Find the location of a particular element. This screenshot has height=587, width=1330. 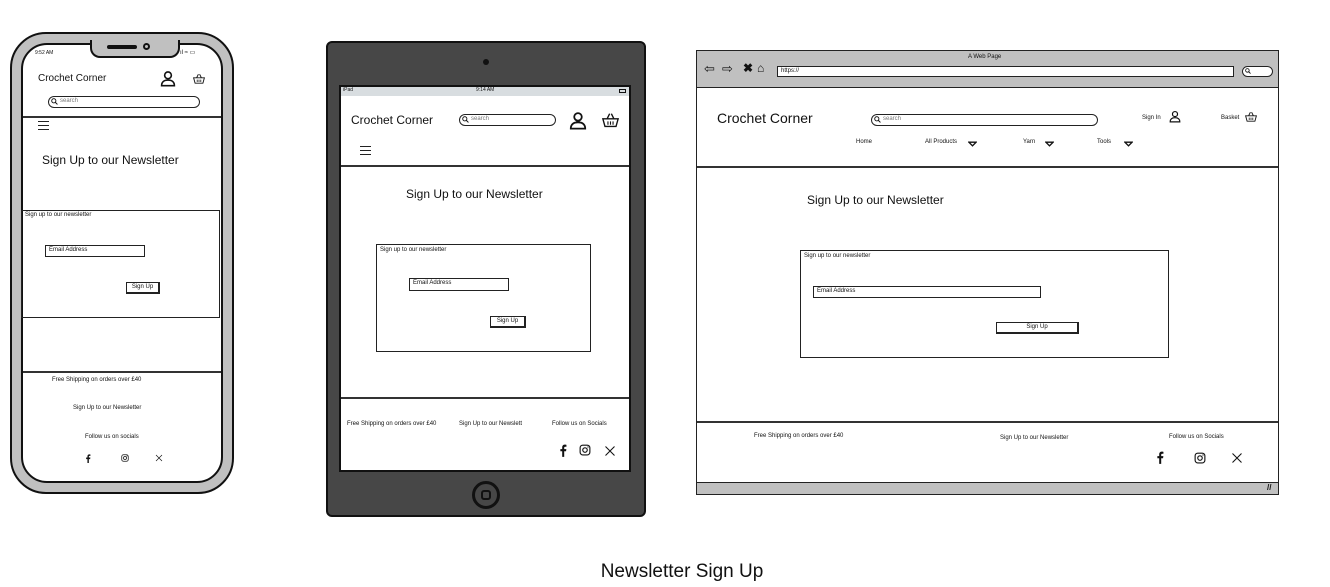

status-time: 9:14 AM is located at coordinates (485, 90).